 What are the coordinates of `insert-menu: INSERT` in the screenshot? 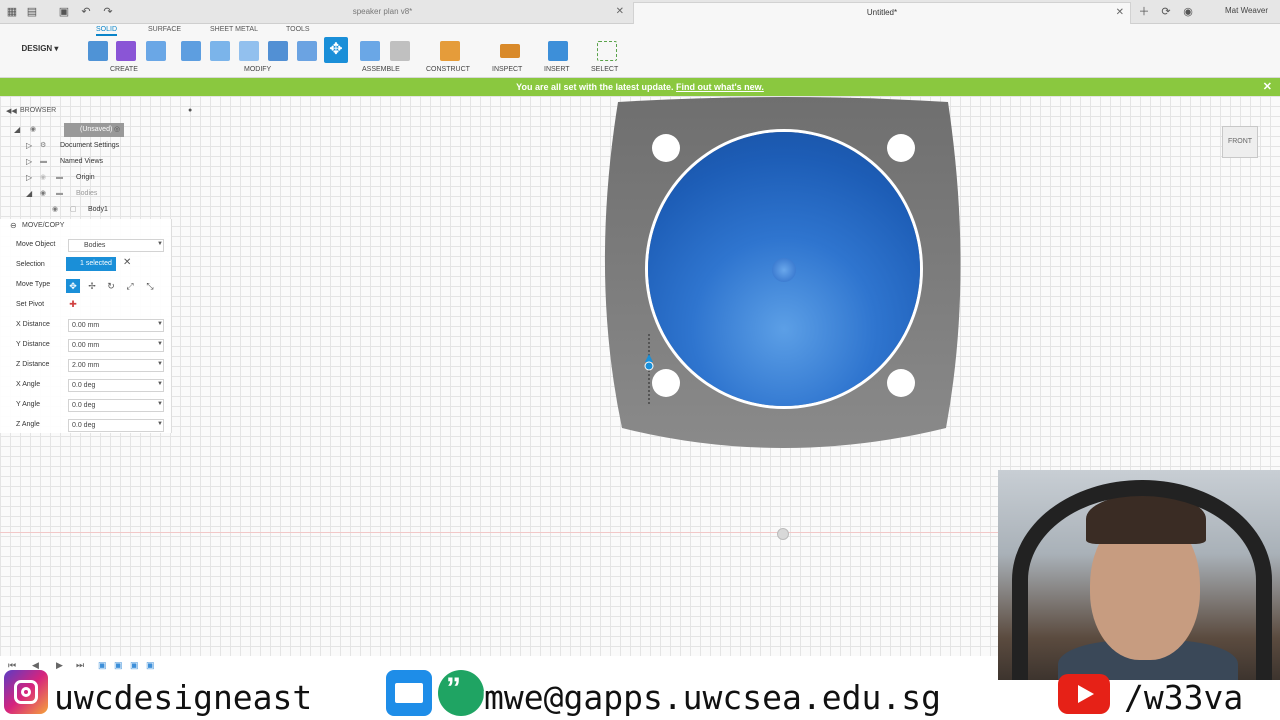 It's located at (557, 69).